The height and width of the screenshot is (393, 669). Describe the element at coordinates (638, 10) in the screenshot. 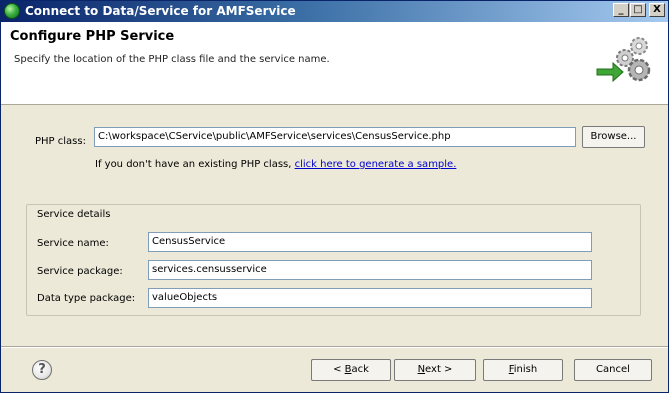

I see `maximize-button: □` at that location.